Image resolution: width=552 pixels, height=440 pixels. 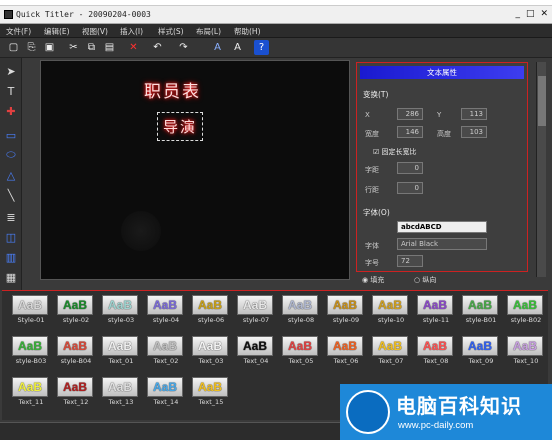 What do you see at coordinates (208, 31) in the screenshot?
I see `menu-layout: 布局(L)` at bounding box center [208, 31].